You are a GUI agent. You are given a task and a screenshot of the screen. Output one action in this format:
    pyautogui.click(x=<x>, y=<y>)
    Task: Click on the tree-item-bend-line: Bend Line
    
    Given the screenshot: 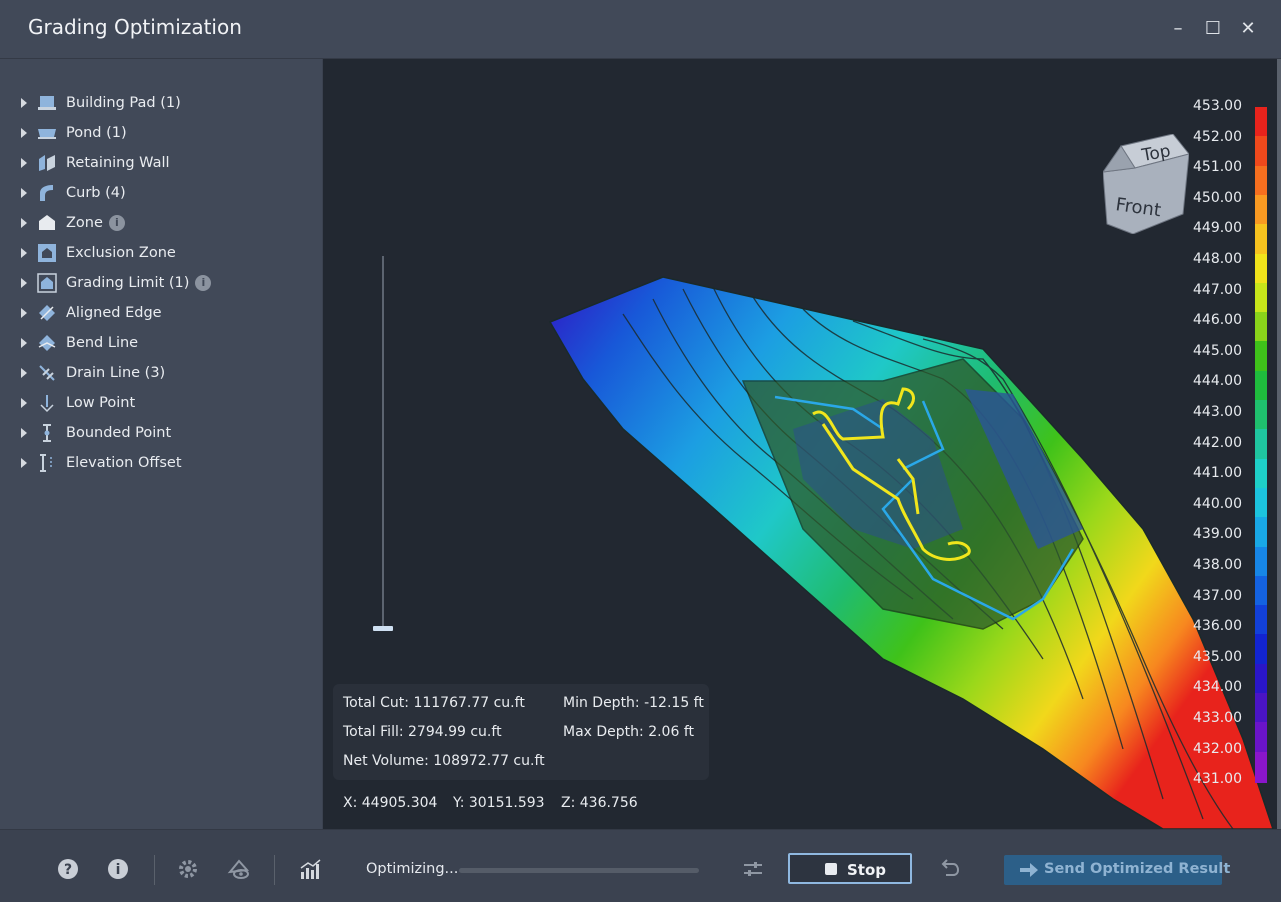 What is the action you would take?
    pyautogui.click(x=161, y=343)
    